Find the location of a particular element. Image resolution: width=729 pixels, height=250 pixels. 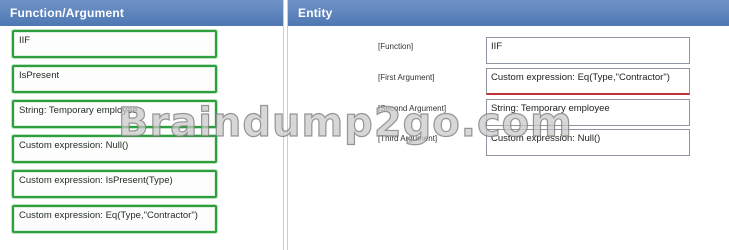

entity-label-function: [Function] is located at coordinates (396, 46).